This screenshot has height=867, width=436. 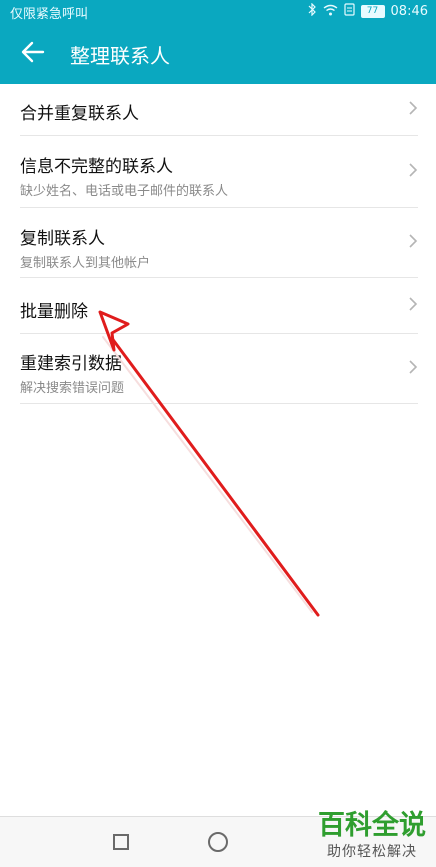 I want to click on menu-item-title: 批量删除, so click(x=54, y=312).